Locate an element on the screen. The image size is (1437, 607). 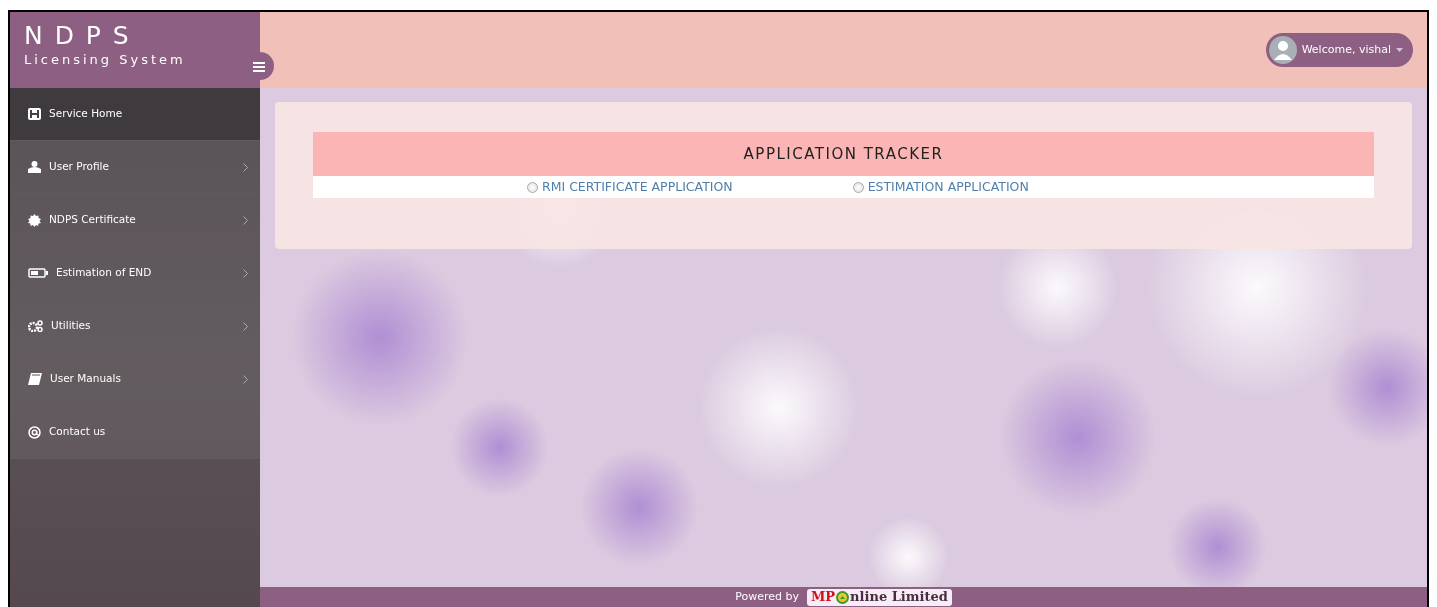
caret-icon is located at coordinates (1399, 50).